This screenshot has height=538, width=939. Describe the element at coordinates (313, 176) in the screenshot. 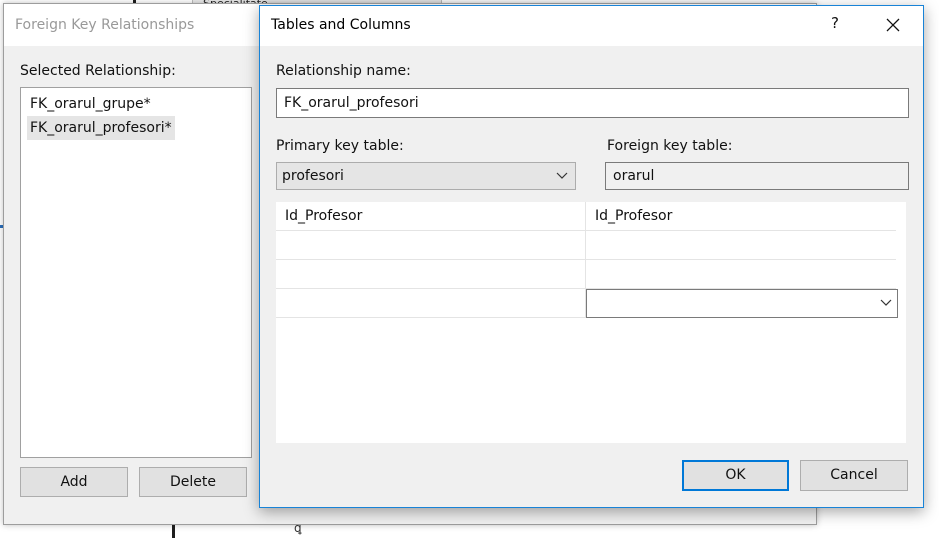

I see `primary-key-table-value: profesori` at that location.